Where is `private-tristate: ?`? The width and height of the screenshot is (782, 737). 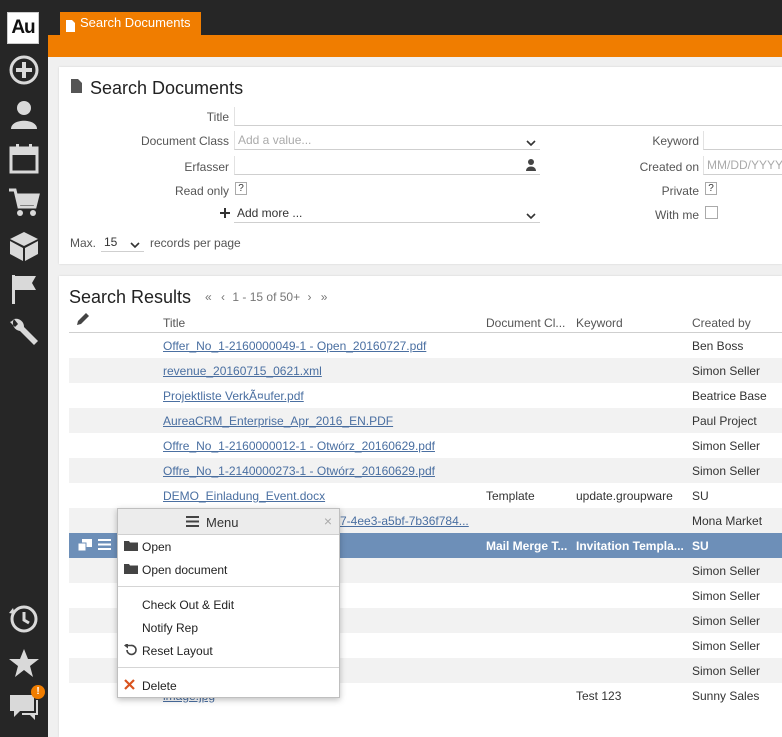 private-tristate: ? is located at coordinates (711, 188).